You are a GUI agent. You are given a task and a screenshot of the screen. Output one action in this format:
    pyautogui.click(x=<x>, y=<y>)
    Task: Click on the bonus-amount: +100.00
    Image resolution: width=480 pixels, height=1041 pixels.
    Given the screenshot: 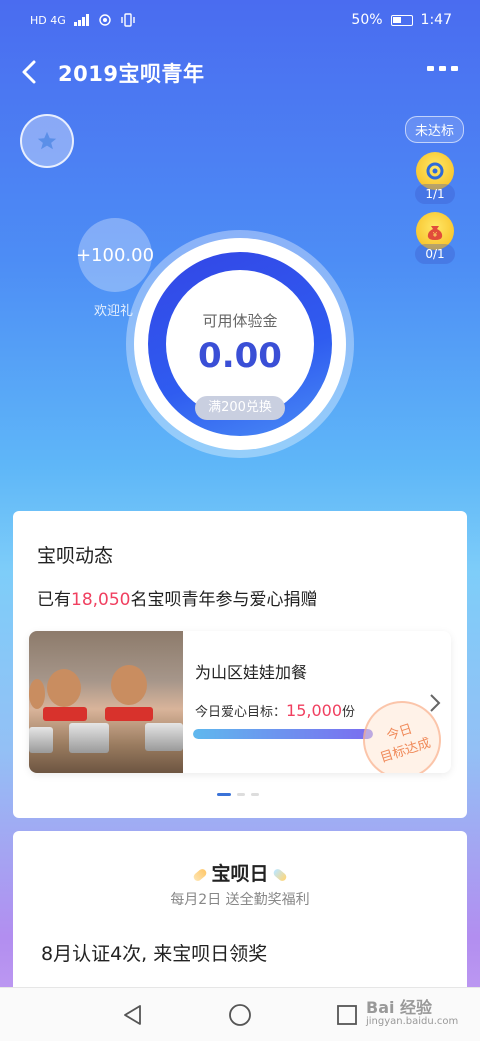 What is the action you would take?
    pyautogui.click(x=115, y=255)
    